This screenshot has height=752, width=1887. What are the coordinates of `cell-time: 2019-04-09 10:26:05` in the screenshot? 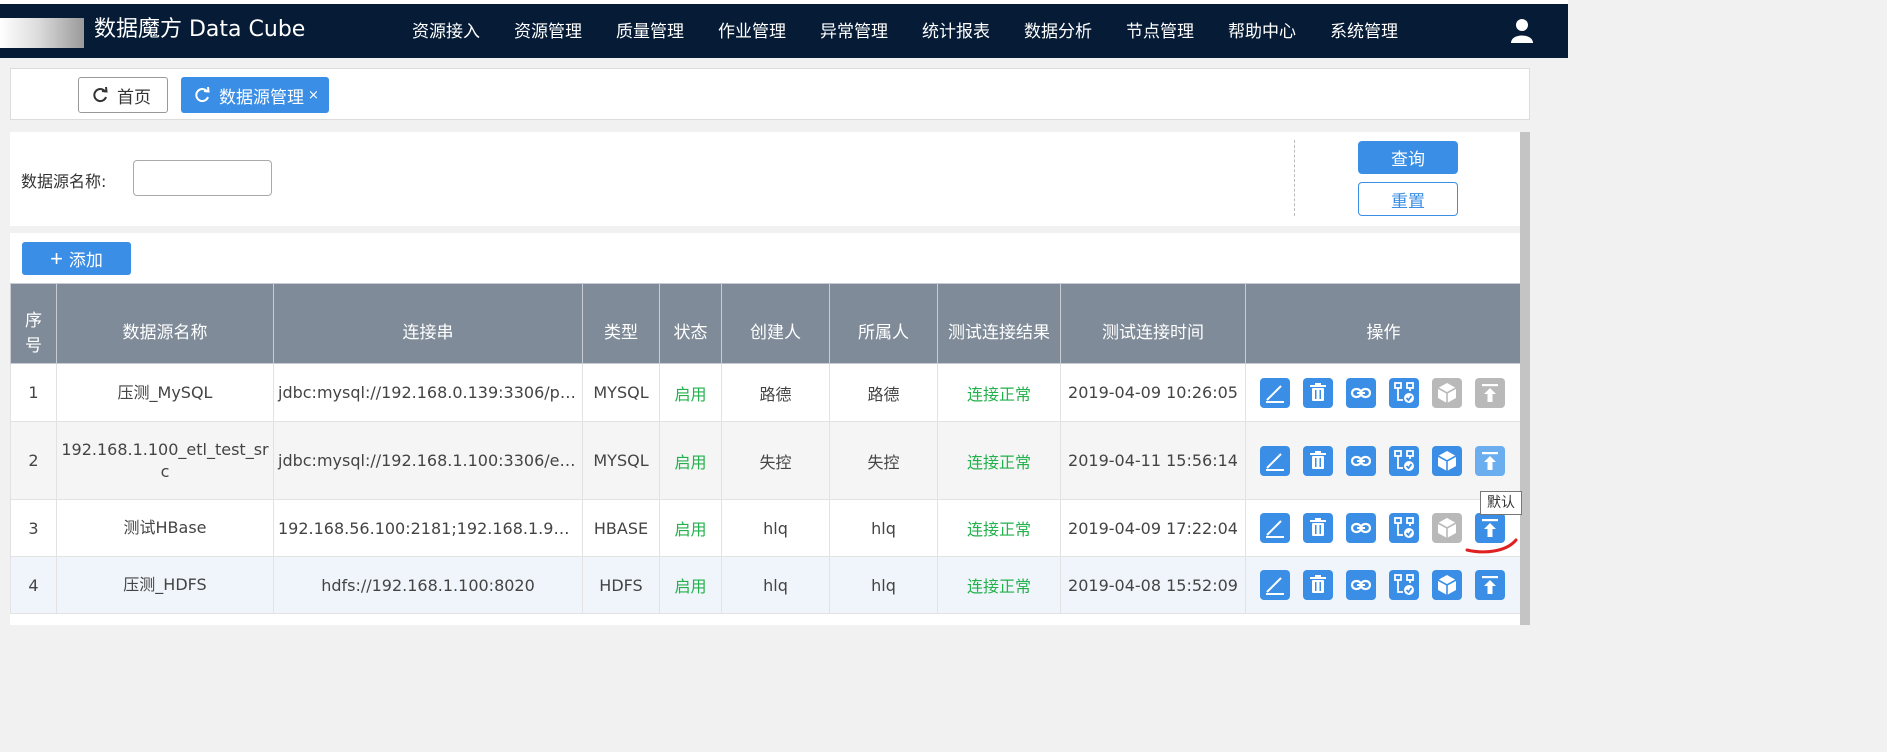 It's located at (1153, 392).